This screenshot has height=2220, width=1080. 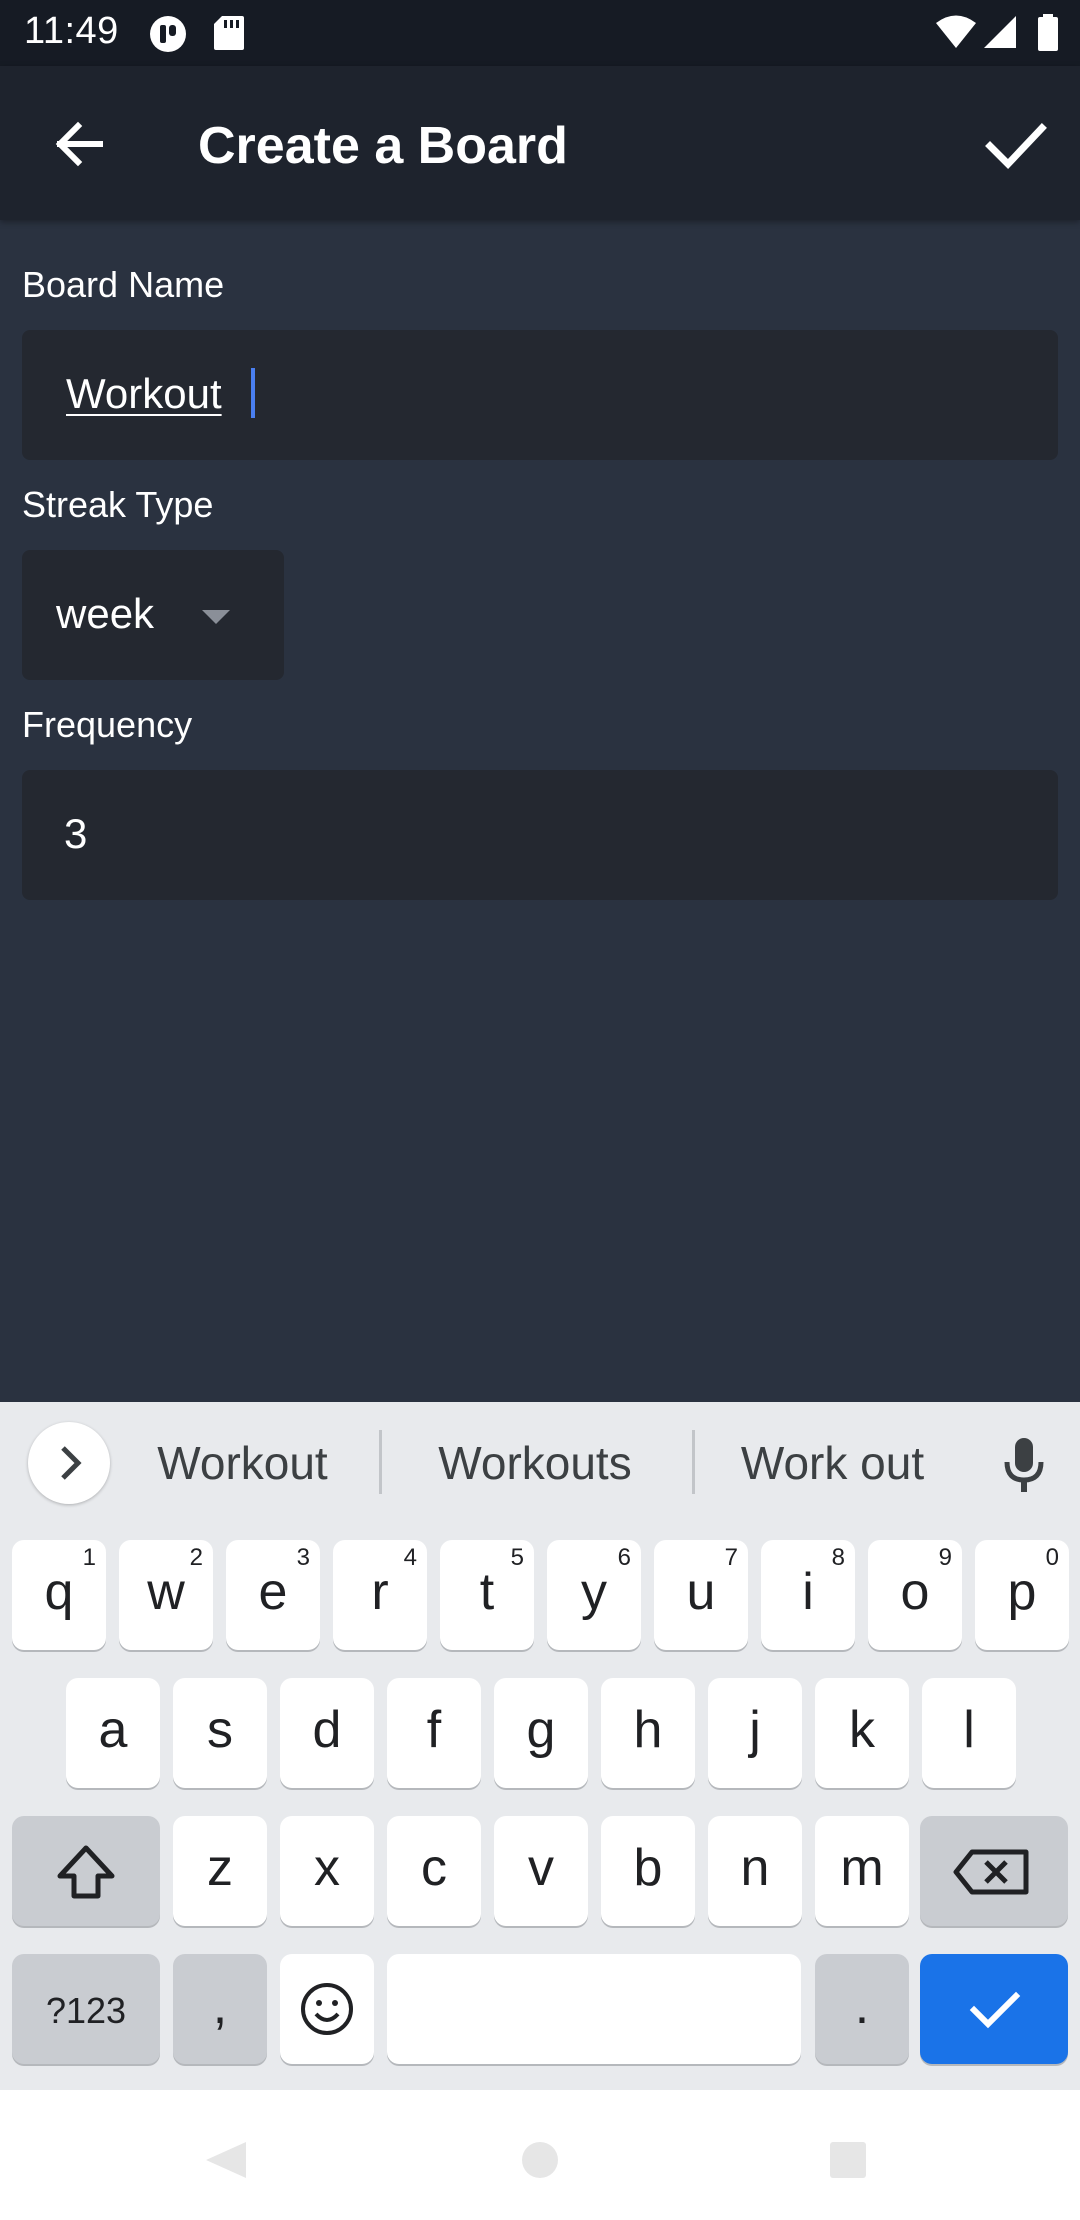 I want to click on frequency-value: 3, so click(x=76, y=833).